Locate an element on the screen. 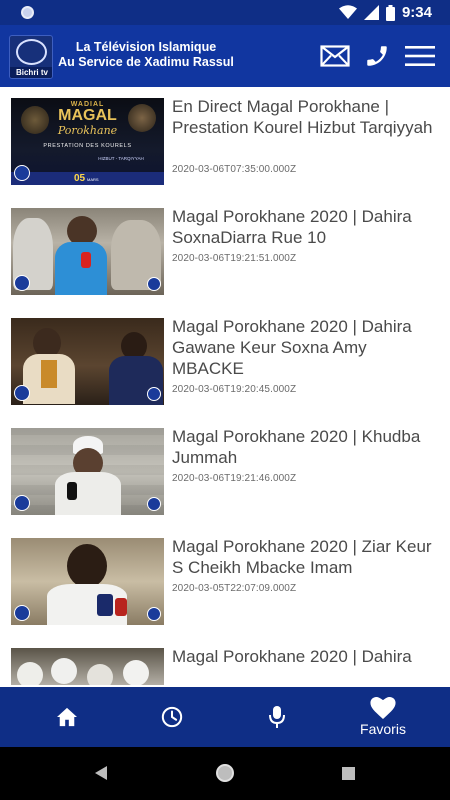  status-icons: 9:34 is located at coordinates (385, 12).